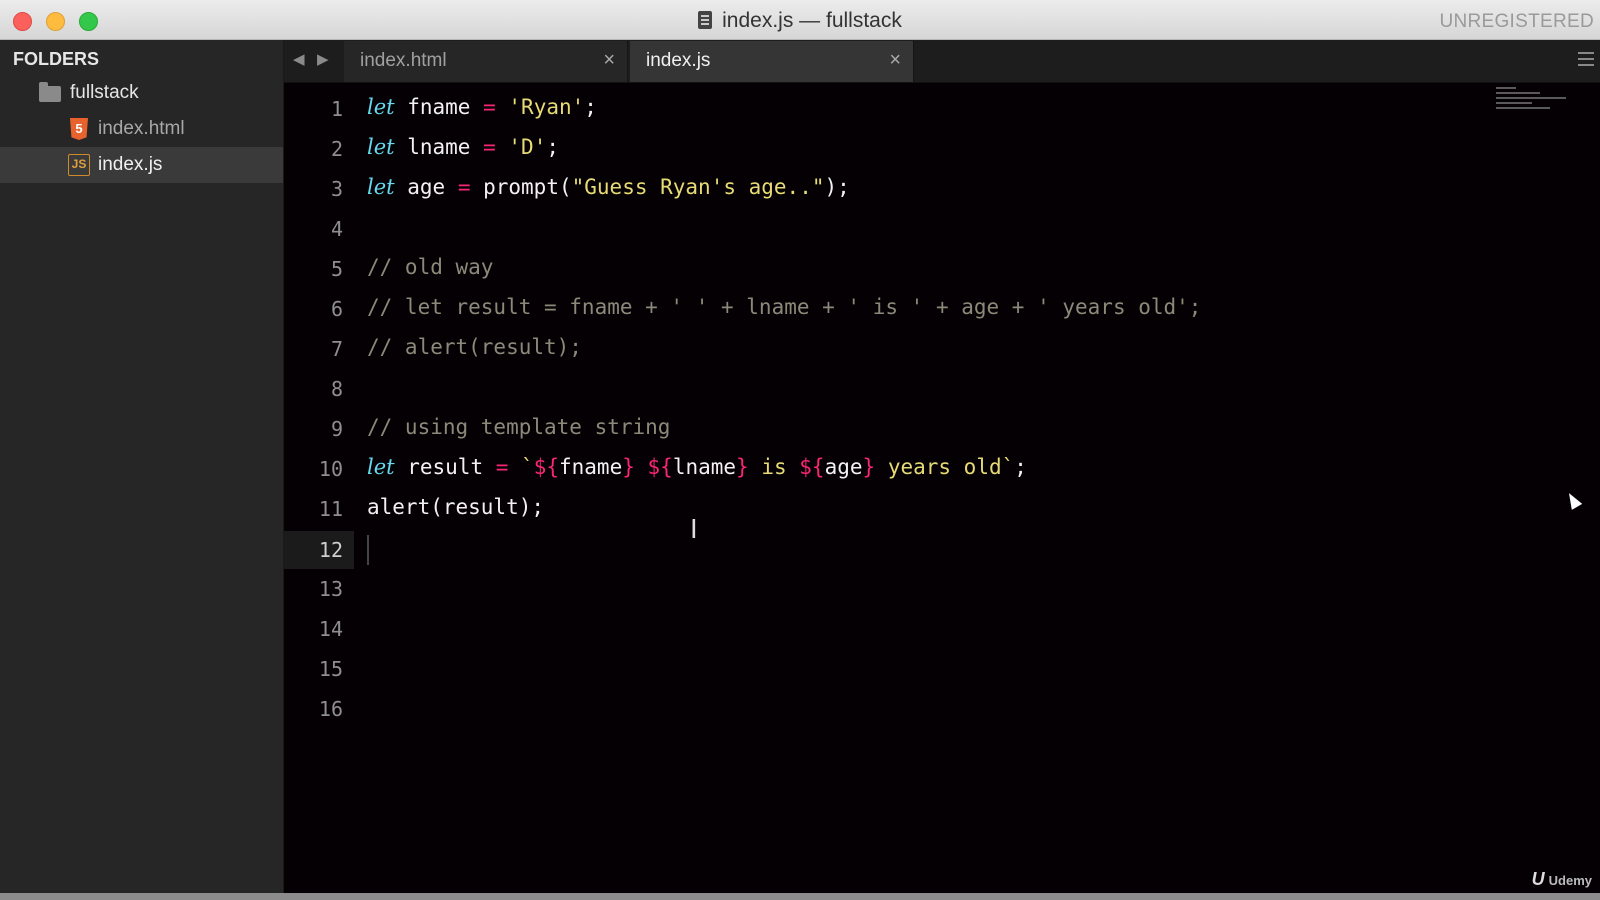  What do you see at coordinates (336, 429) in the screenshot?
I see `line-number: 9` at bounding box center [336, 429].